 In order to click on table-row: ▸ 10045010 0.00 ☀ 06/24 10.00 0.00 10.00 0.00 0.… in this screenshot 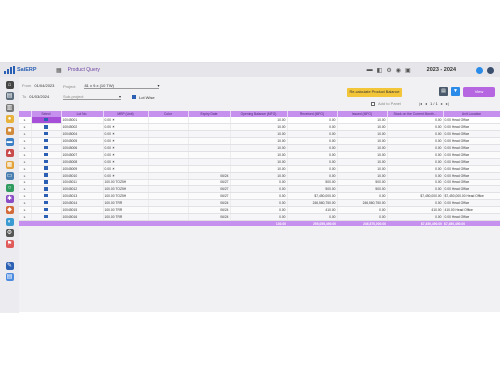, I will do `click(259, 176)`.